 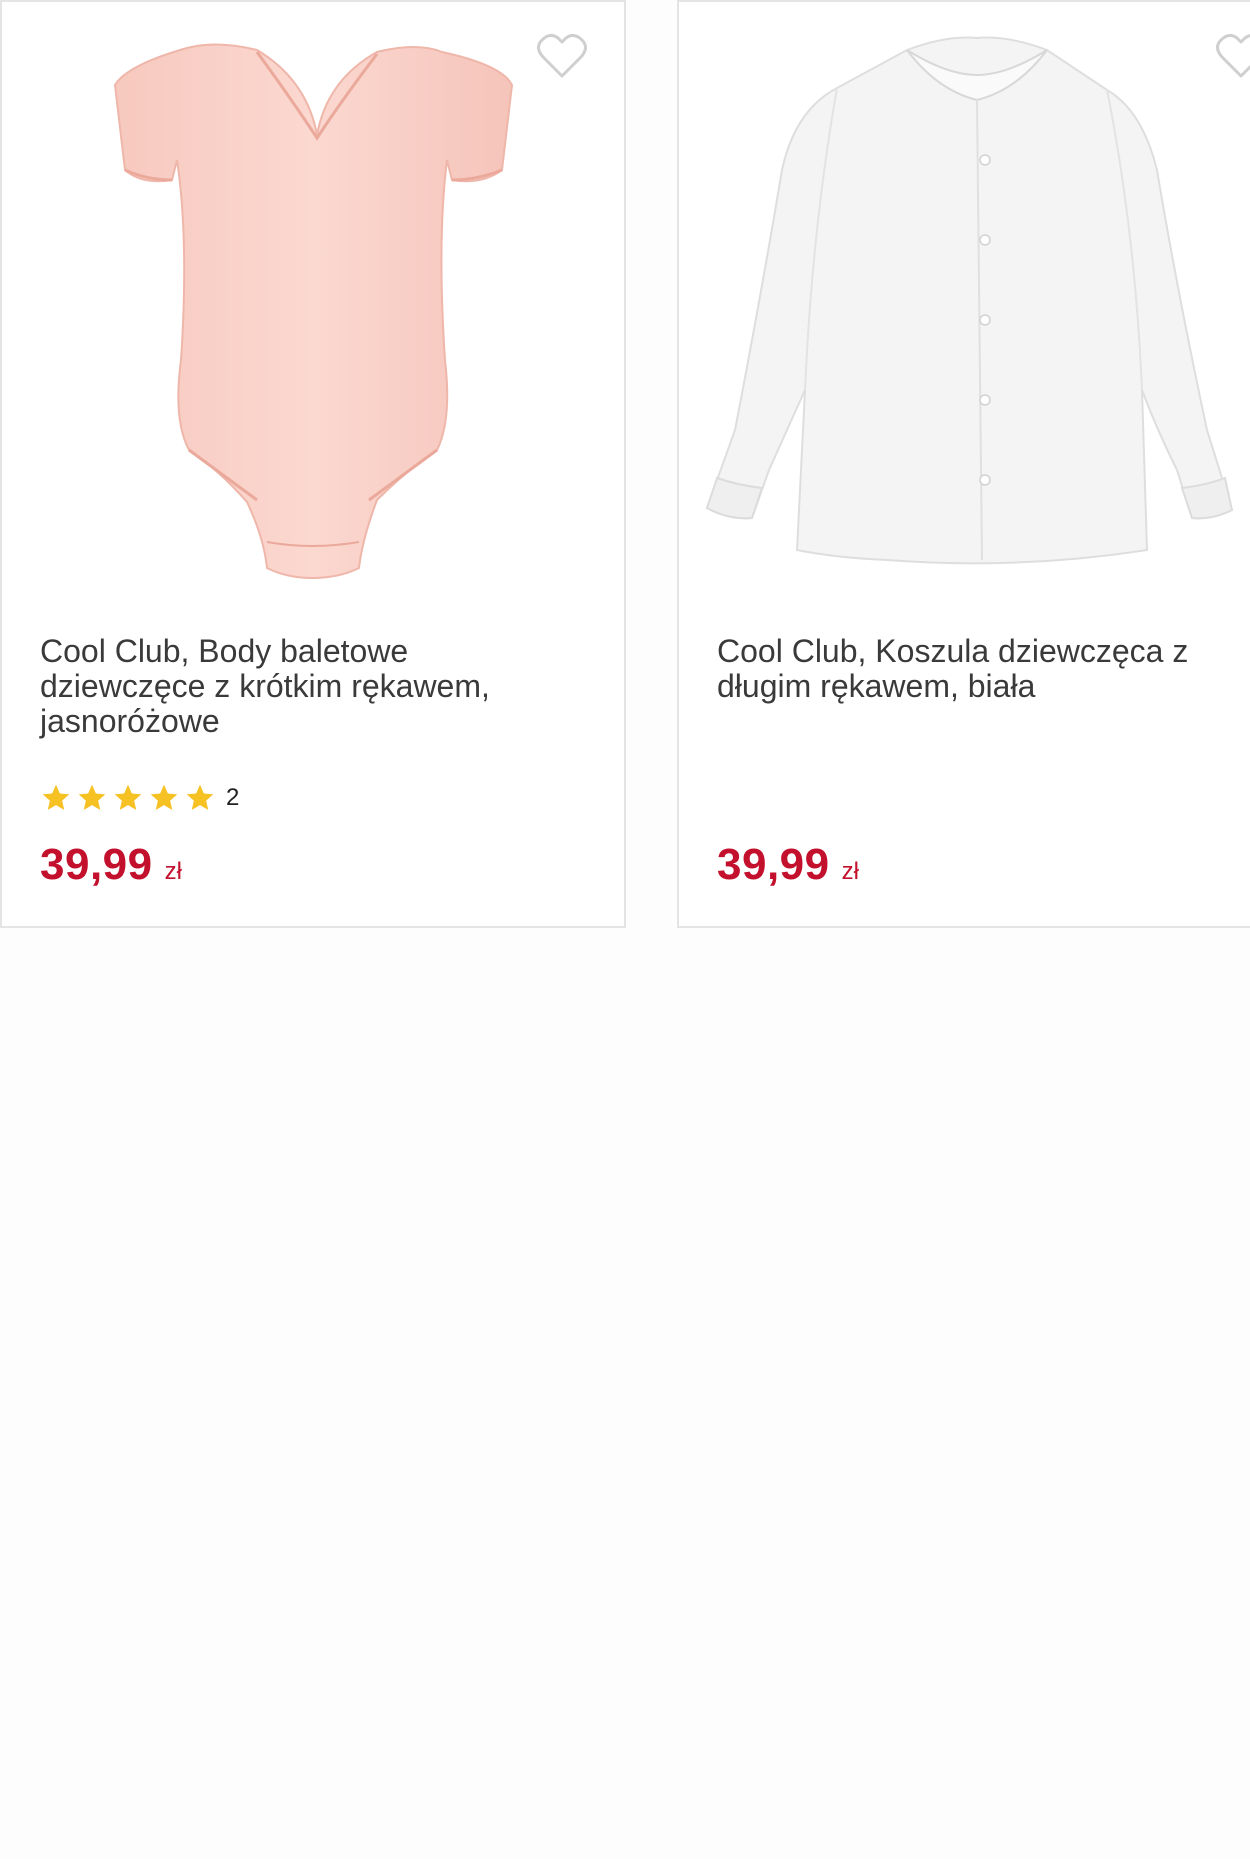 What do you see at coordinates (967, 315) in the screenshot?
I see `product-image-shirt` at bounding box center [967, 315].